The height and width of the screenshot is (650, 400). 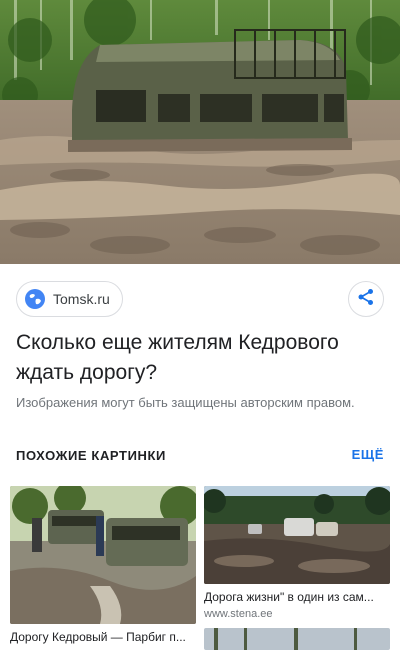 What do you see at coordinates (35, 299) in the screenshot?
I see `globe-icon` at bounding box center [35, 299].